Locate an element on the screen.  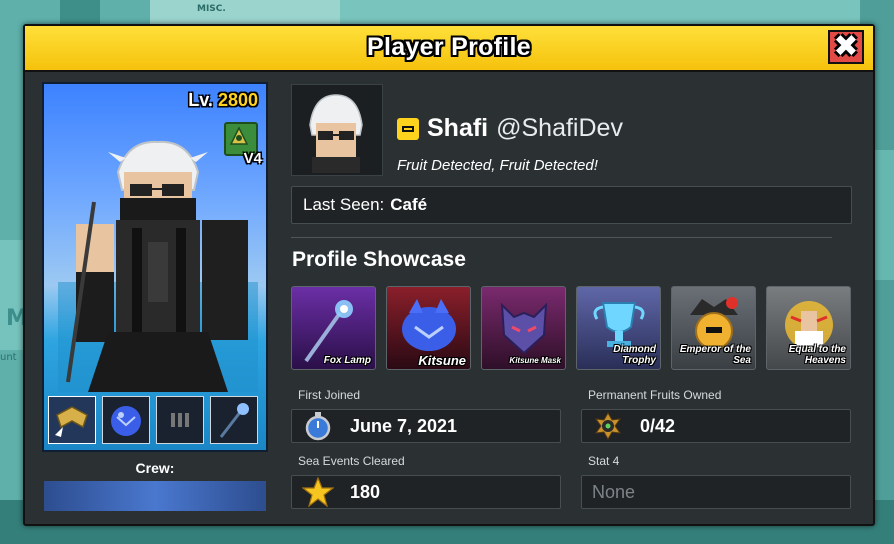
equip-slot-fox-lamp is located at coordinates (234, 420).